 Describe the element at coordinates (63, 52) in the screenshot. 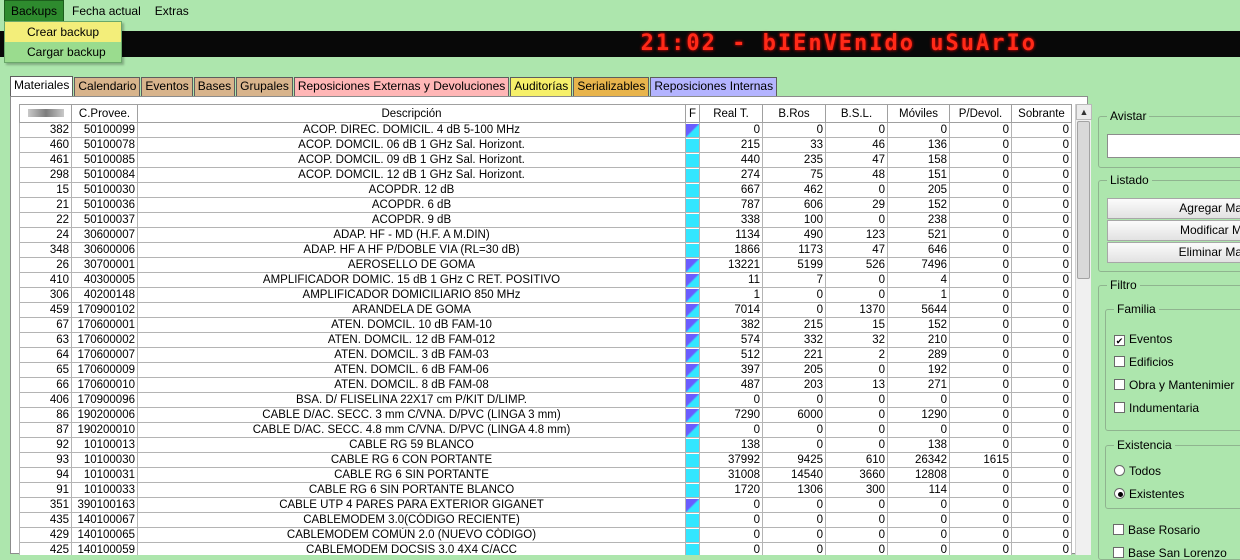

I see `cargar-backup-item: Cargar backup` at that location.